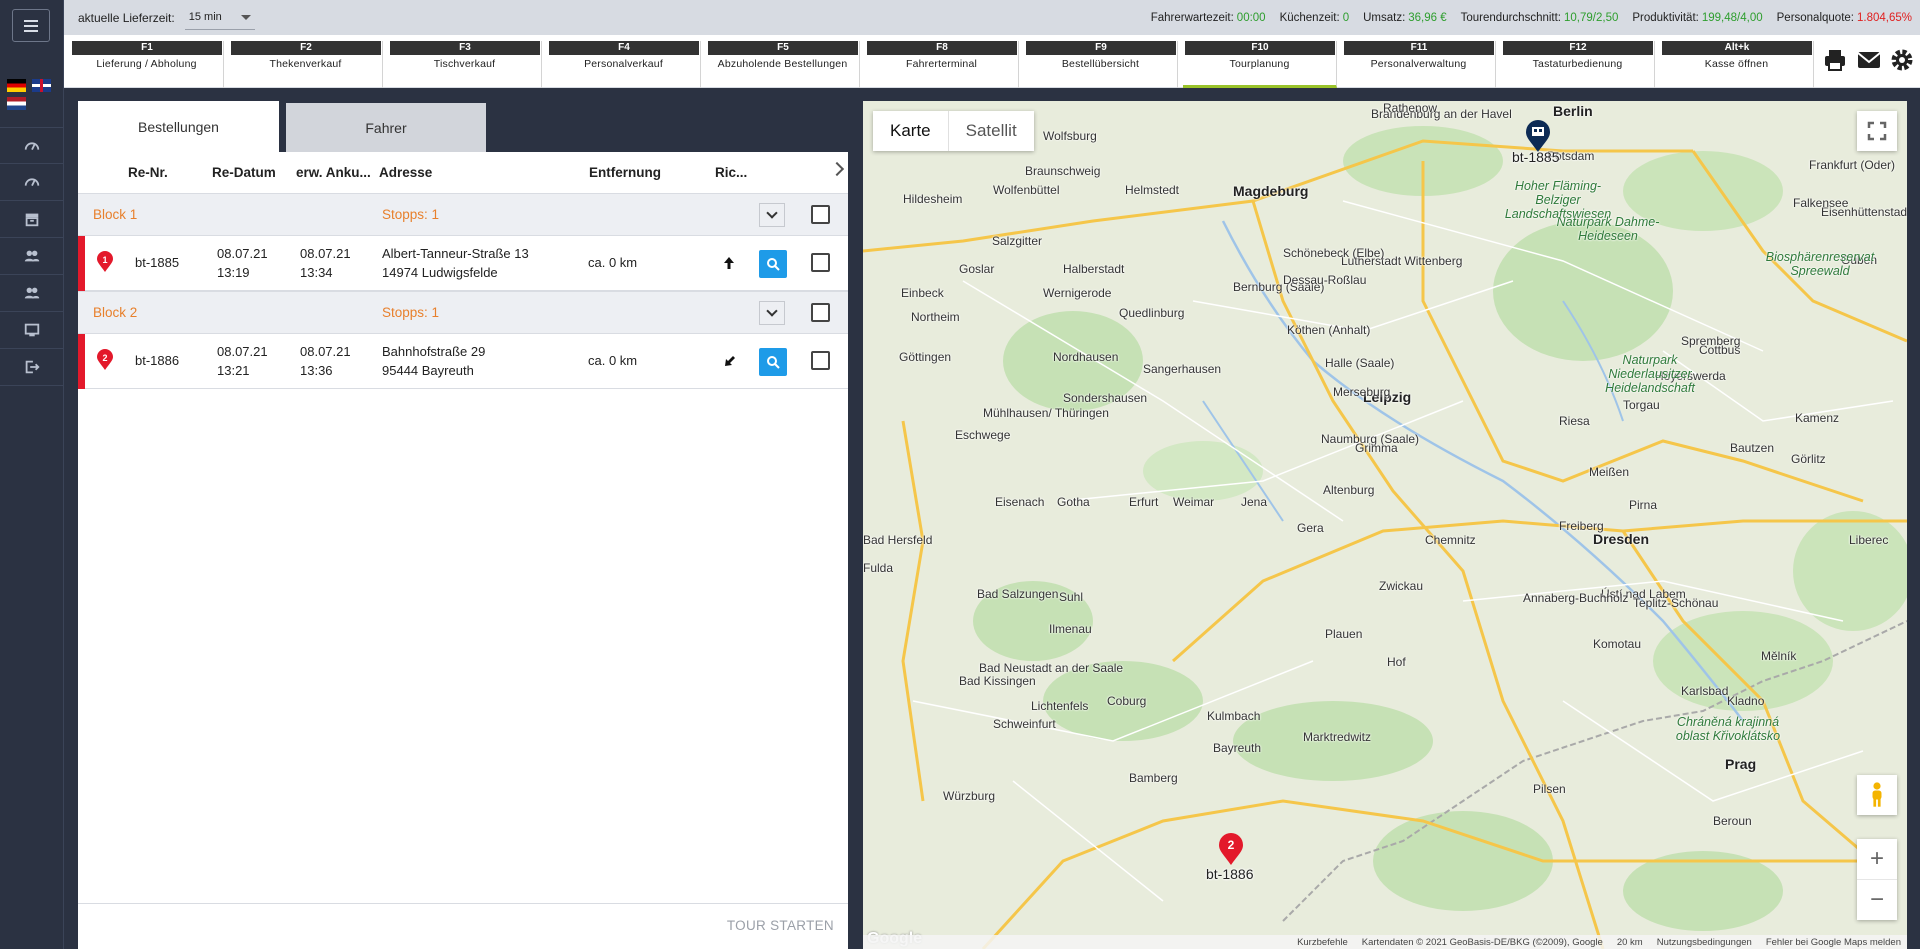  I want to click on city-label: Sondershausen, so click(1105, 398).